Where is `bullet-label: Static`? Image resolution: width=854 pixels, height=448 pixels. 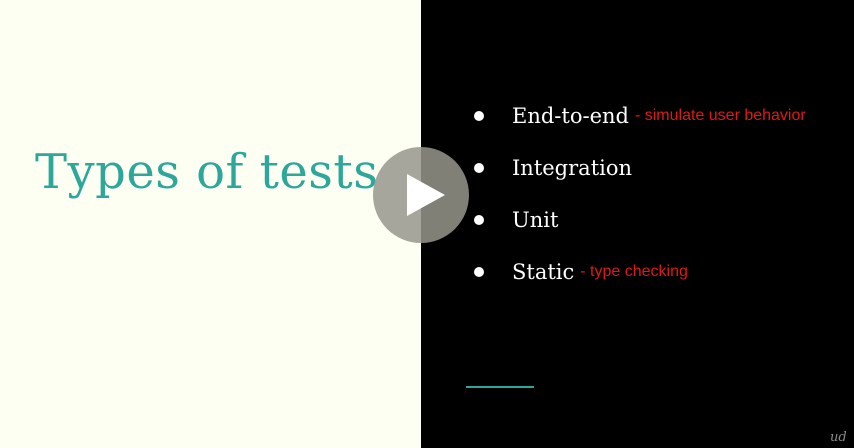 bullet-label: Static is located at coordinates (543, 272).